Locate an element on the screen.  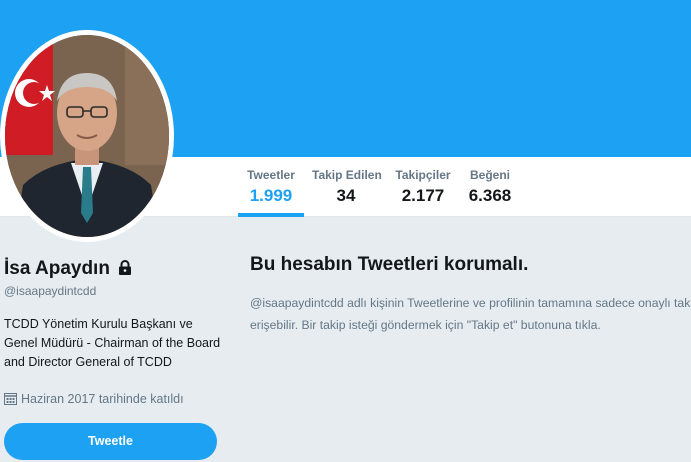
stat-followers-label: Takipçiler is located at coordinates (423, 175).